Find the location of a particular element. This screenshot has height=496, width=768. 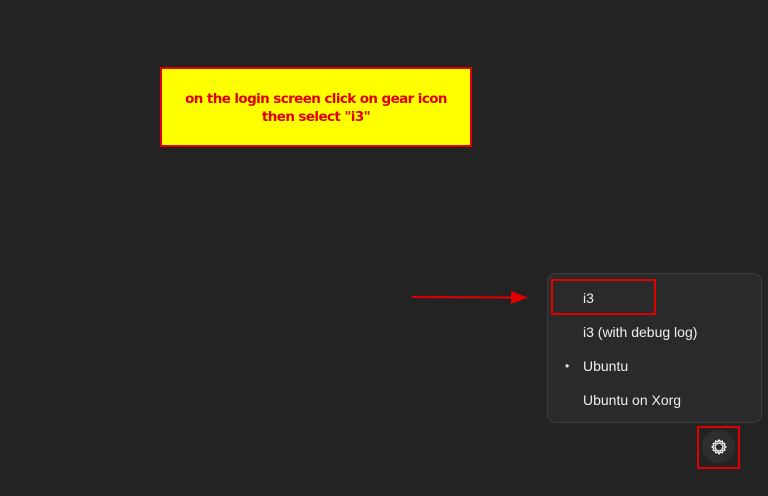

session-item-label: Ubuntu is located at coordinates (606, 366).